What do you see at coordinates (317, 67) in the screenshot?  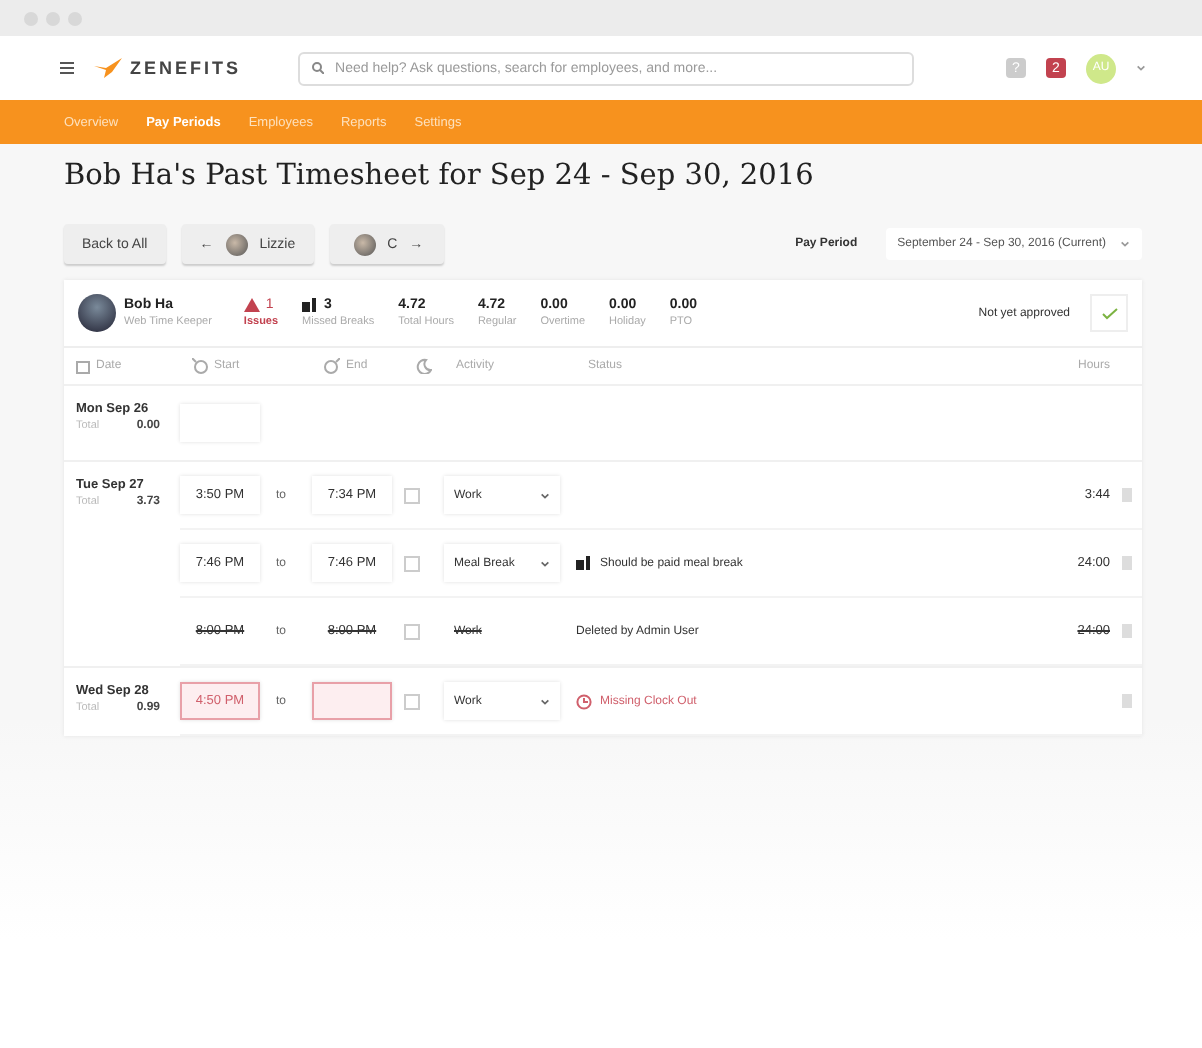 I see `search-icon` at bounding box center [317, 67].